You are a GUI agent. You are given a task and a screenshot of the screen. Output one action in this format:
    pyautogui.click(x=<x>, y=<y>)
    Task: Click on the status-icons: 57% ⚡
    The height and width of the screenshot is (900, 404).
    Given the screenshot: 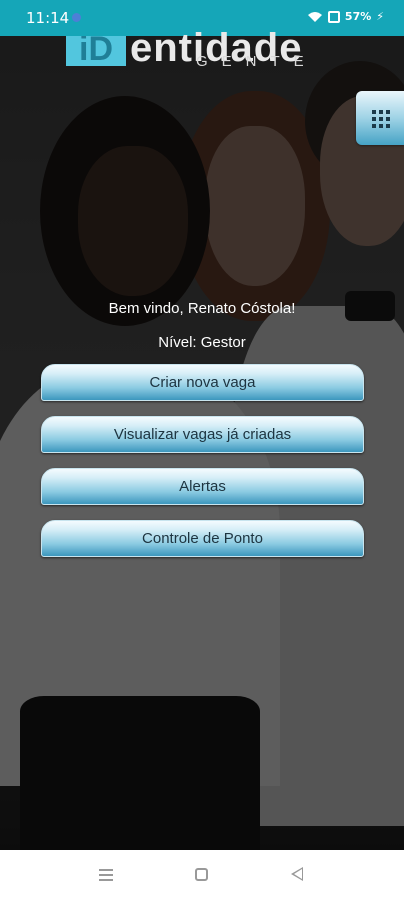 What is the action you would take?
    pyautogui.click(x=345, y=16)
    